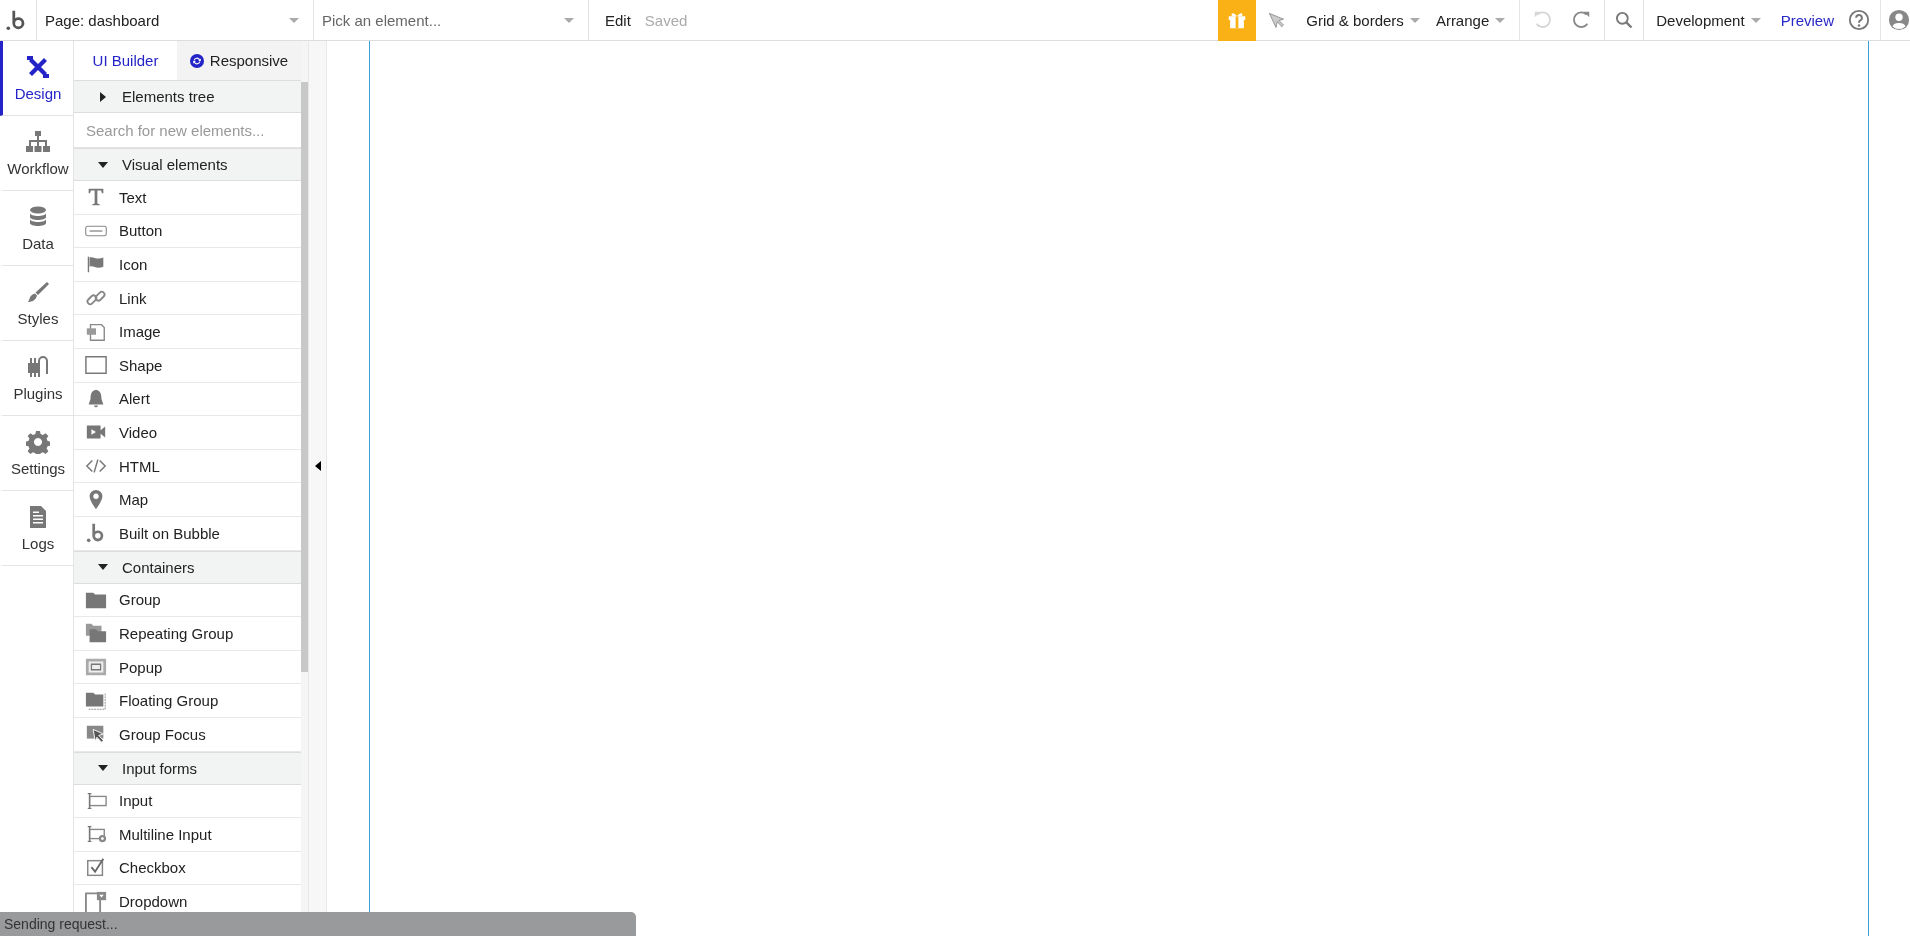  What do you see at coordinates (187, 567) in the screenshot?
I see `section-header: Containers` at bounding box center [187, 567].